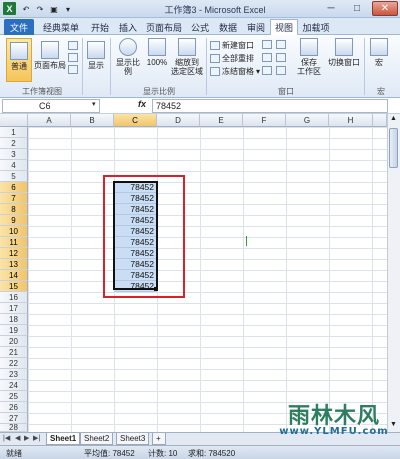 The height and width of the screenshot is (459, 400). Describe the element at coordinates (14, 275) in the screenshot. I see `row-header: 14` at that location.